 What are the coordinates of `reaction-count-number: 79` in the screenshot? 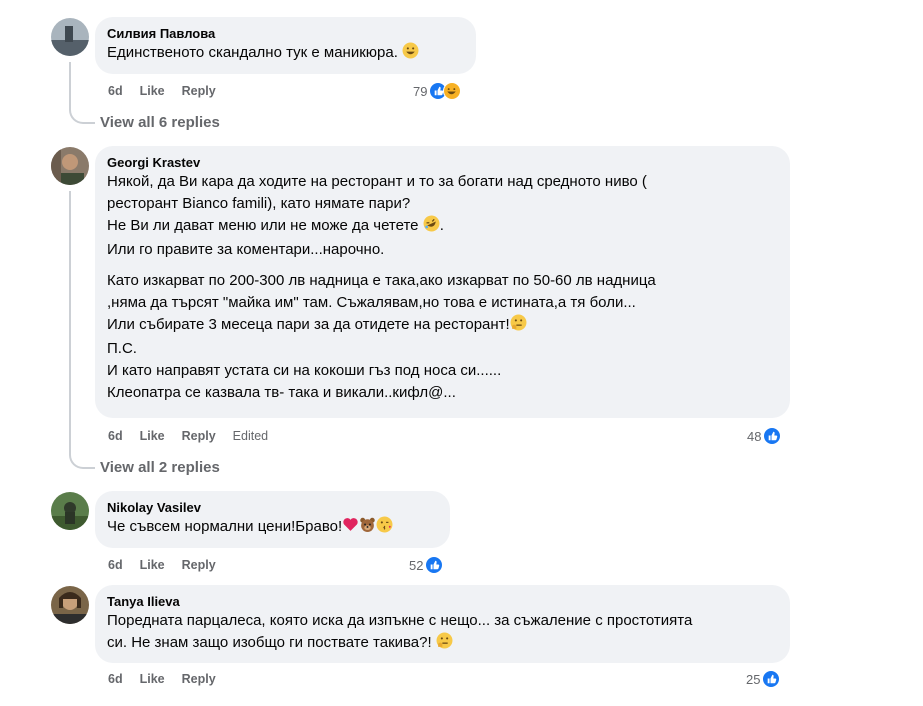 It's located at (420, 91).